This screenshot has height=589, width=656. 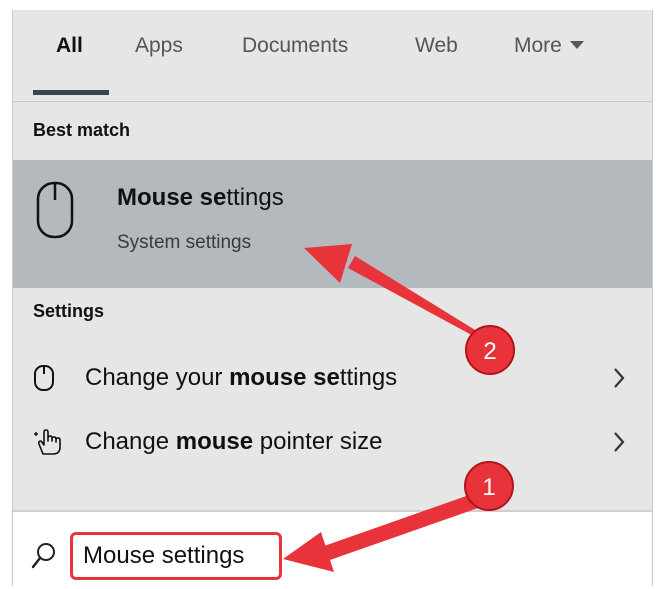 I want to click on tab-apps: Apps, so click(x=159, y=46).